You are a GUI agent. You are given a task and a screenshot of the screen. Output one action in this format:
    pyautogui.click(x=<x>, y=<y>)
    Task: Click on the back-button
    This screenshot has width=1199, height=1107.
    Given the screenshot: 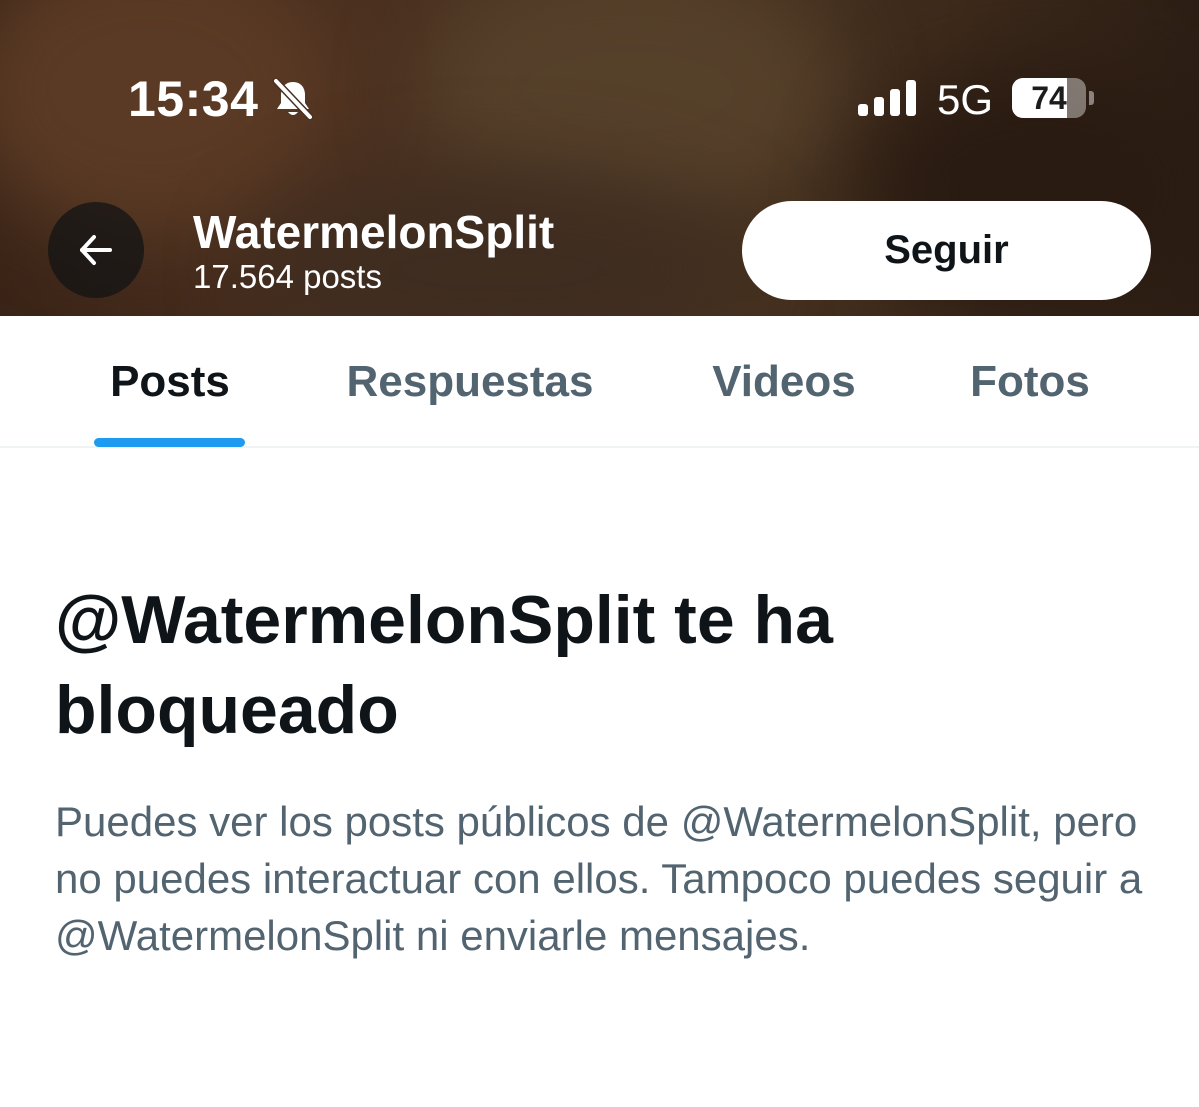 What is the action you would take?
    pyautogui.click(x=96, y=250)
    